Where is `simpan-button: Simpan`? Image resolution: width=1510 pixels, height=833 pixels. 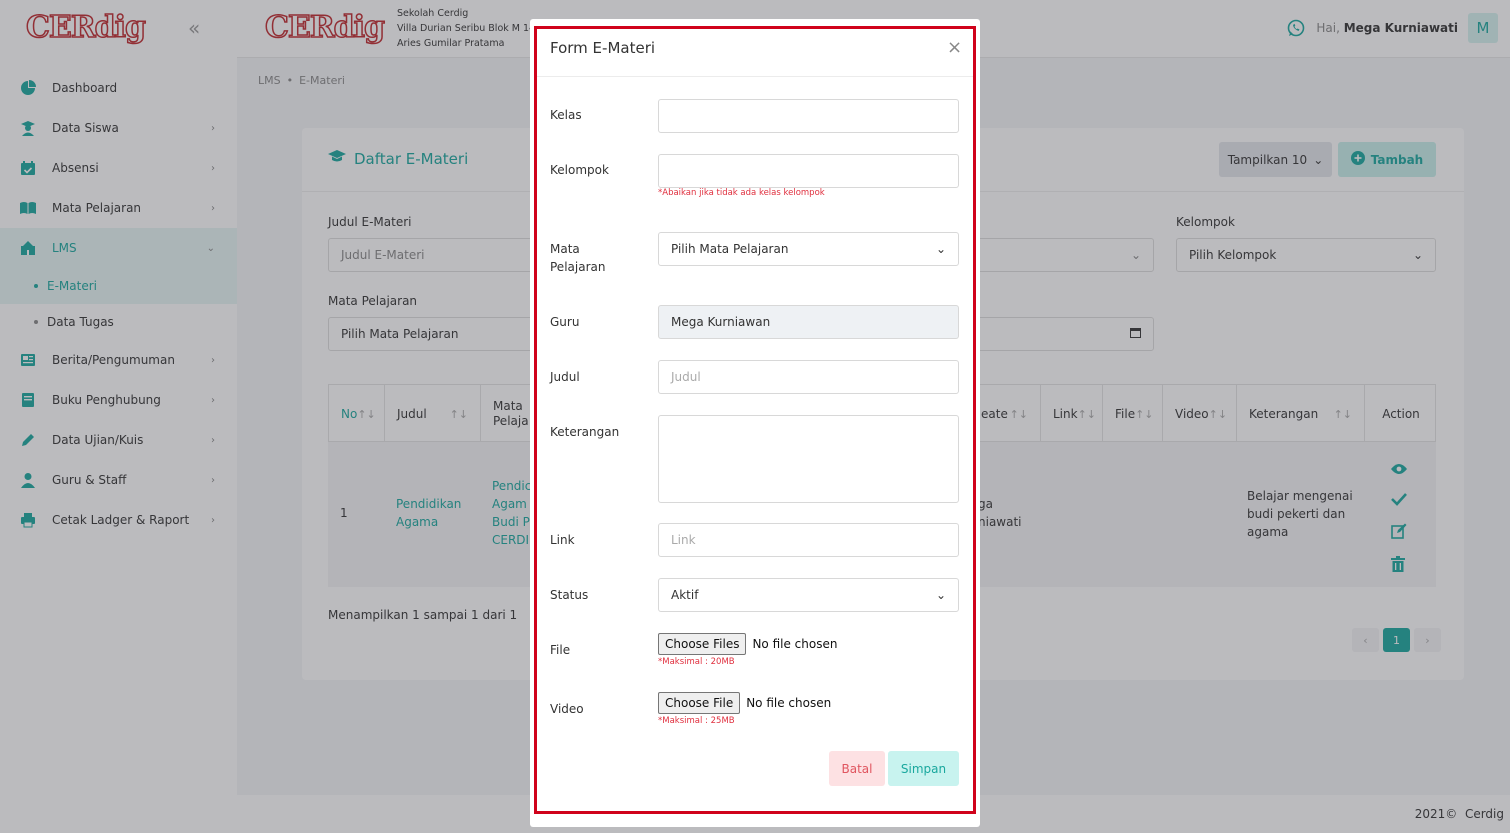
simpan-button: Simpan is located at coordinates (923, 768).